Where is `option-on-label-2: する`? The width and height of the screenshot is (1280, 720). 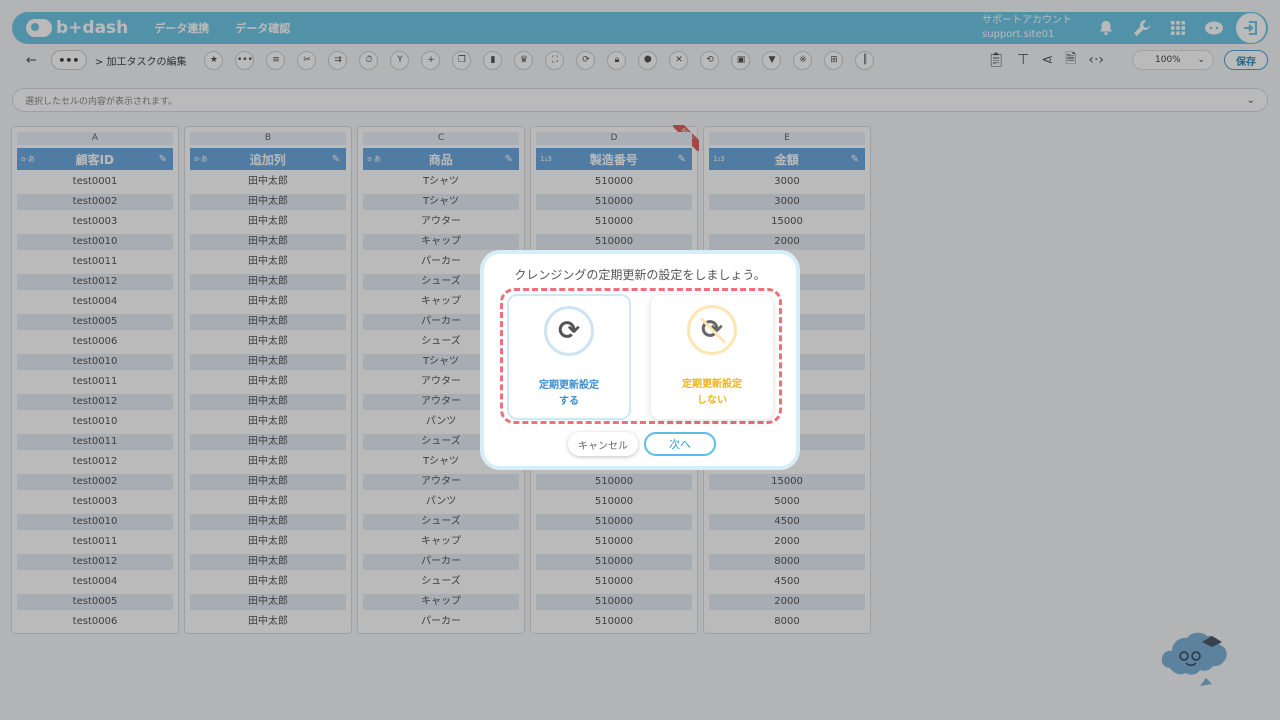 option-on-label-2: する is located at coordinates (569, 401).